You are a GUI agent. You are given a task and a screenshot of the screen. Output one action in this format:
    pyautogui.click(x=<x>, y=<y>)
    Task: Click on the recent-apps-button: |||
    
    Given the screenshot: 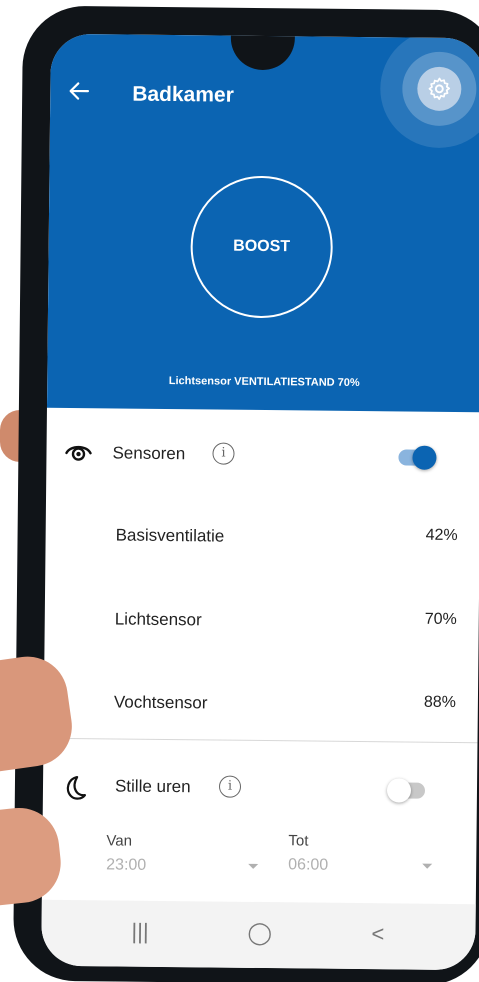 What is the action you would take?
    pyautogui.click(x=139, y=932)
    